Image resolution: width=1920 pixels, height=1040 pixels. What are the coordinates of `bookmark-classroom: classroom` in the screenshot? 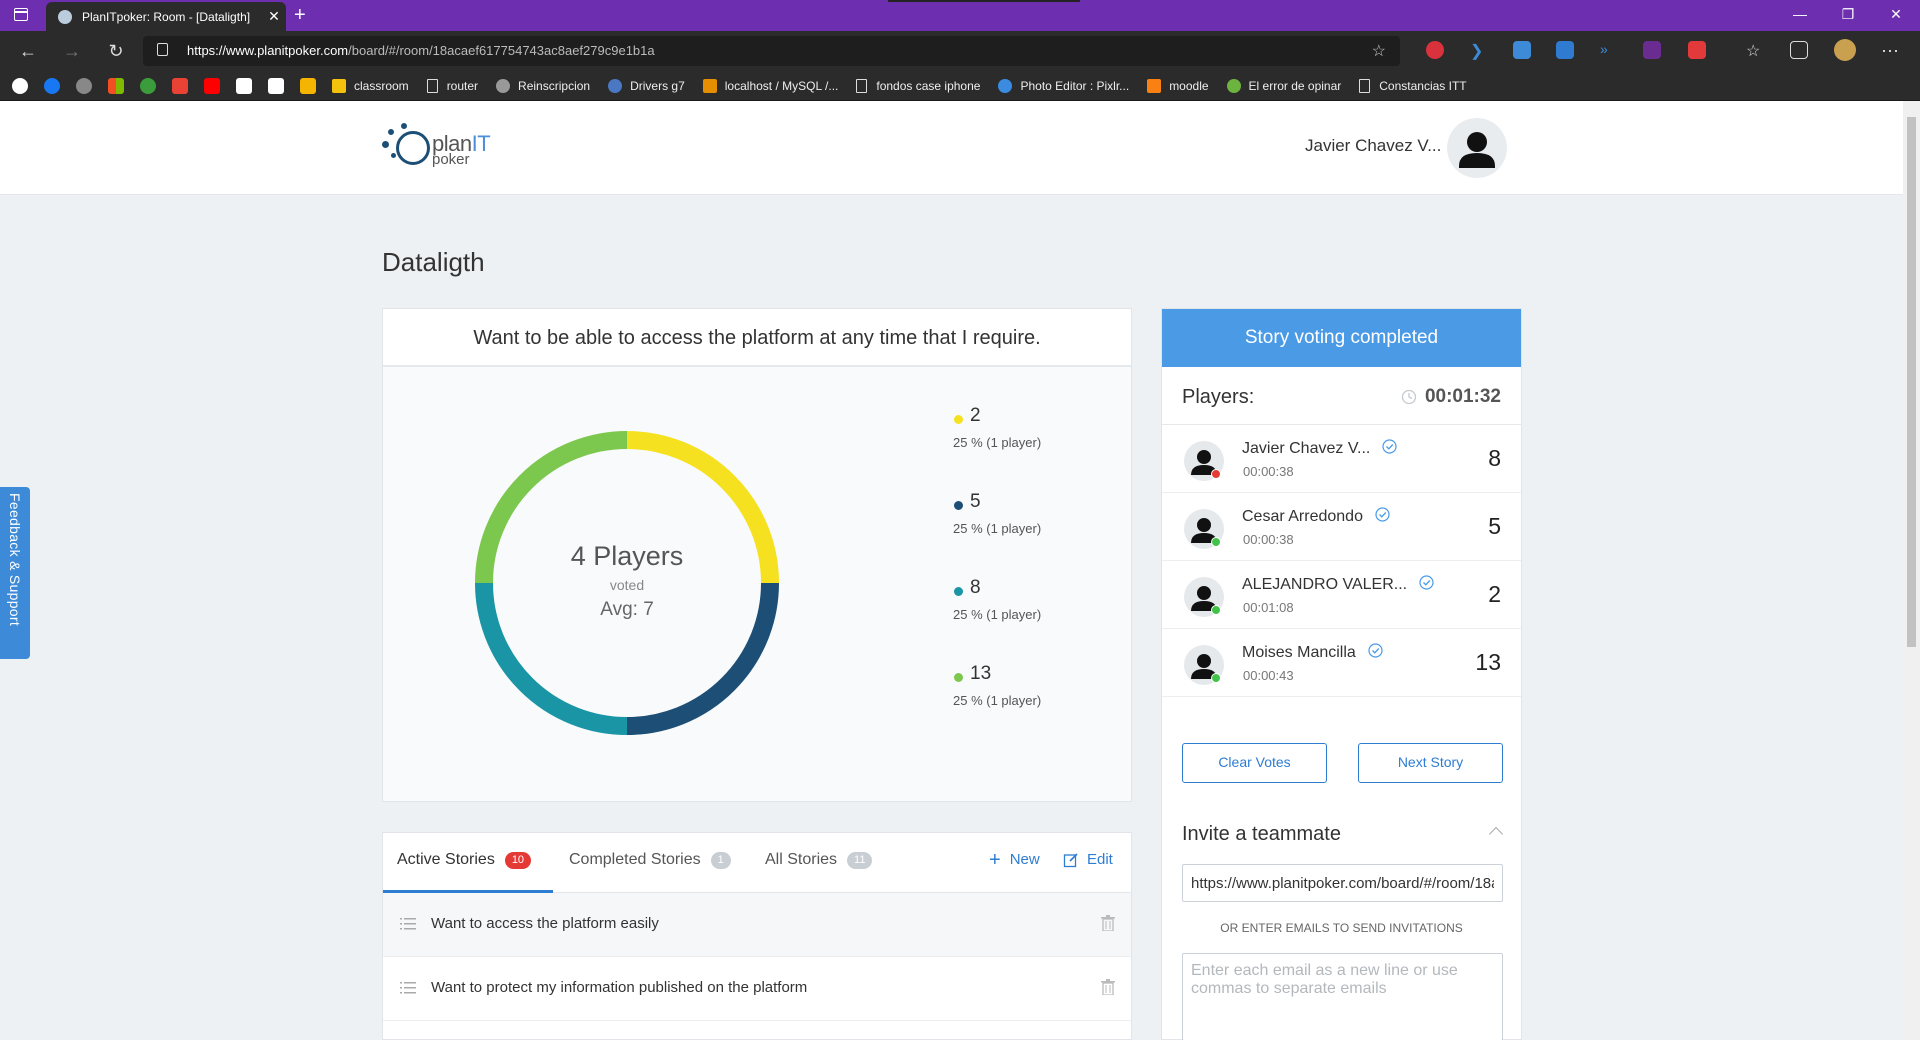 It's located at (370, 85).